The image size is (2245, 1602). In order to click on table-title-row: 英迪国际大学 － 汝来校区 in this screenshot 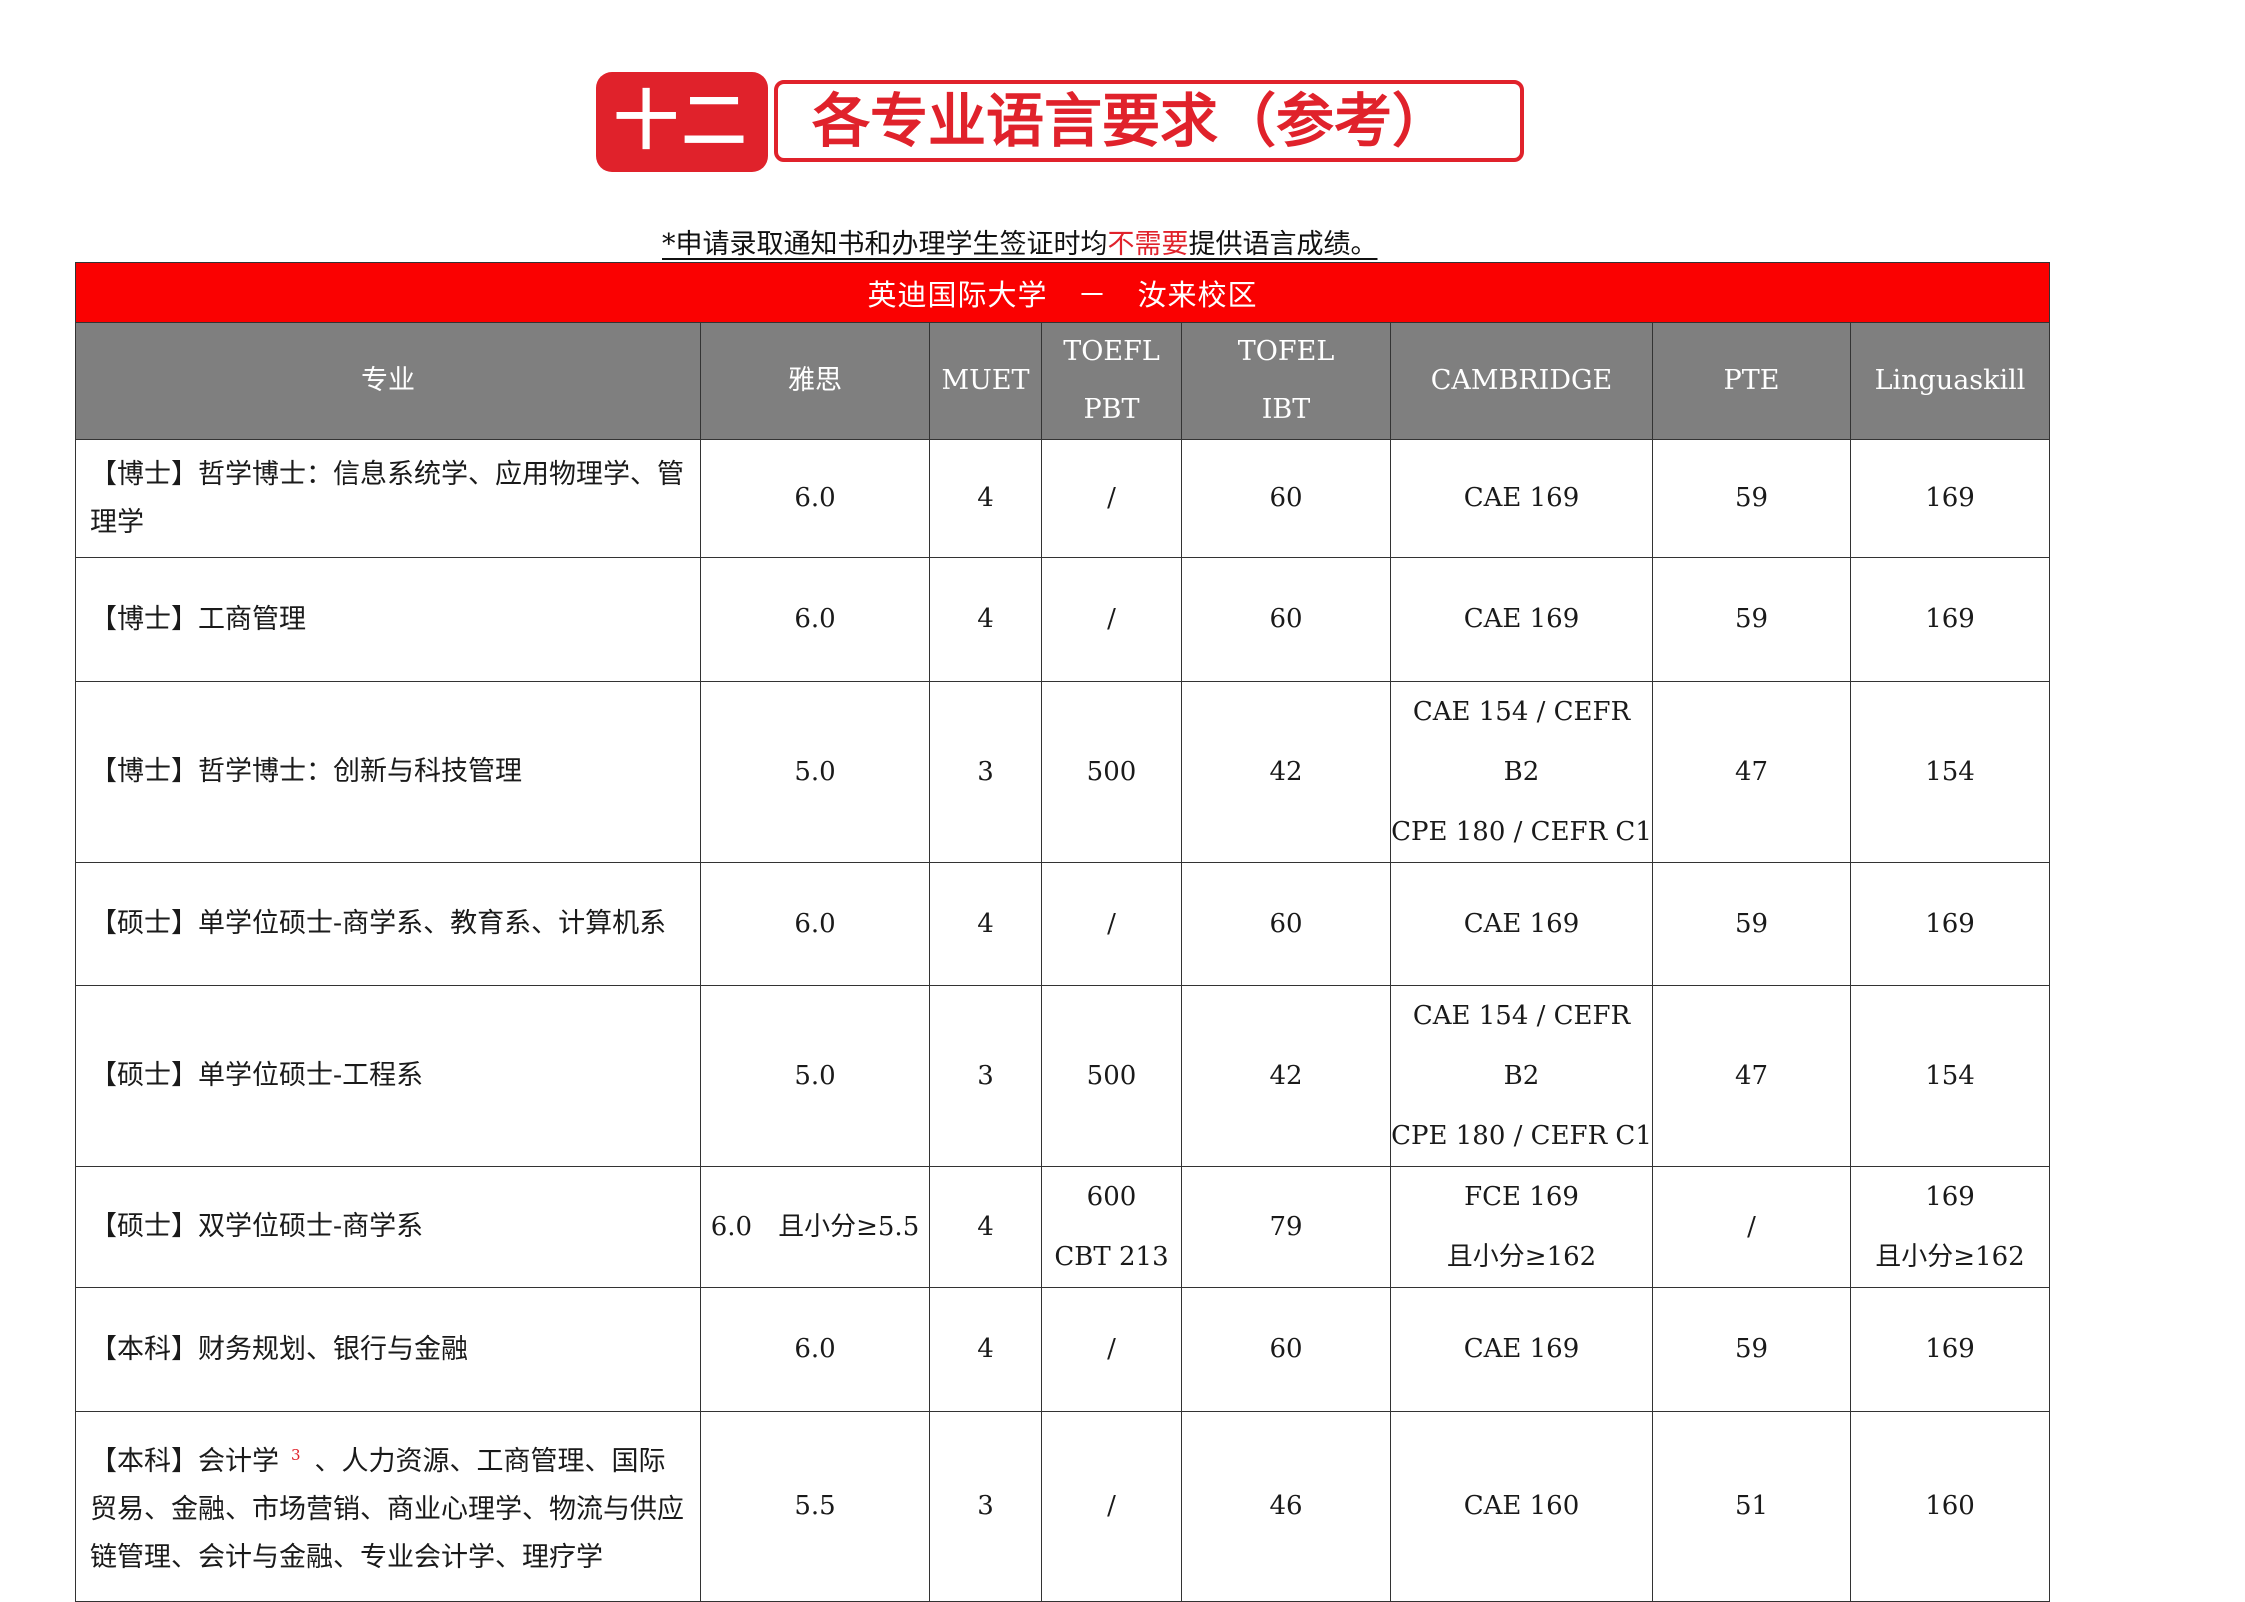, I will do `click(1062, 292)`.